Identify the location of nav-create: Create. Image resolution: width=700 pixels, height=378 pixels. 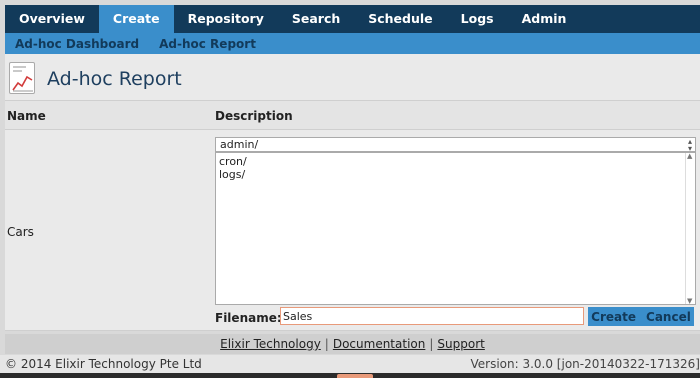
(136, 19).